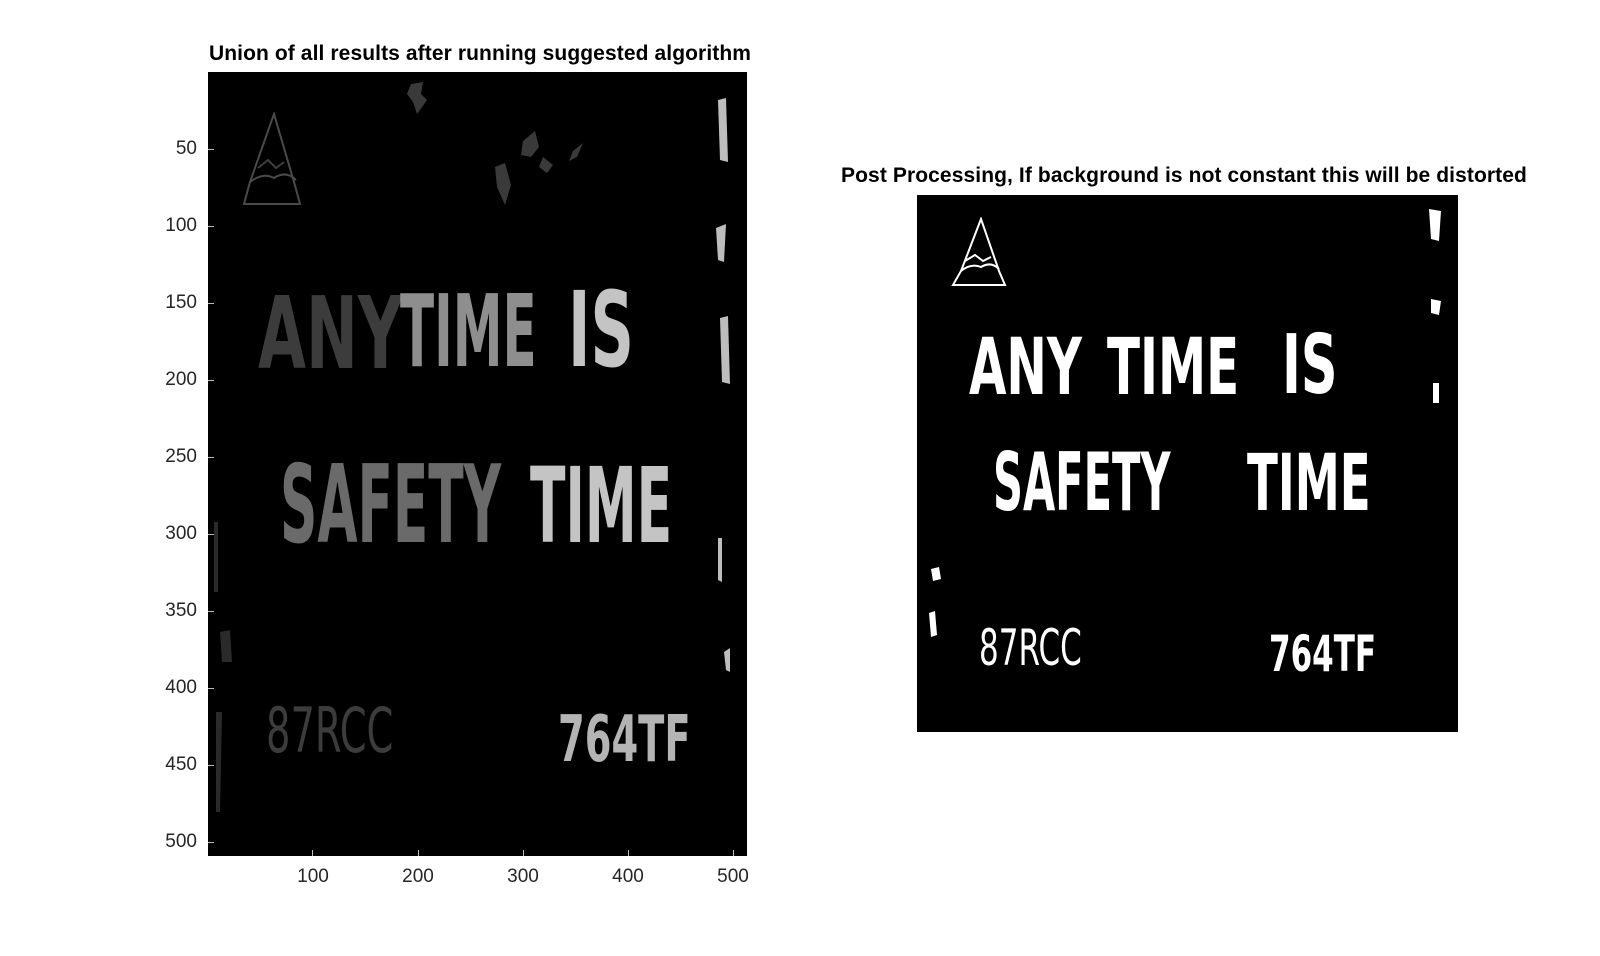  What do you see at coordinates (418, 876) in the screenshot?
I see `x-tick-label: 200` at bounding box center [418, 876].